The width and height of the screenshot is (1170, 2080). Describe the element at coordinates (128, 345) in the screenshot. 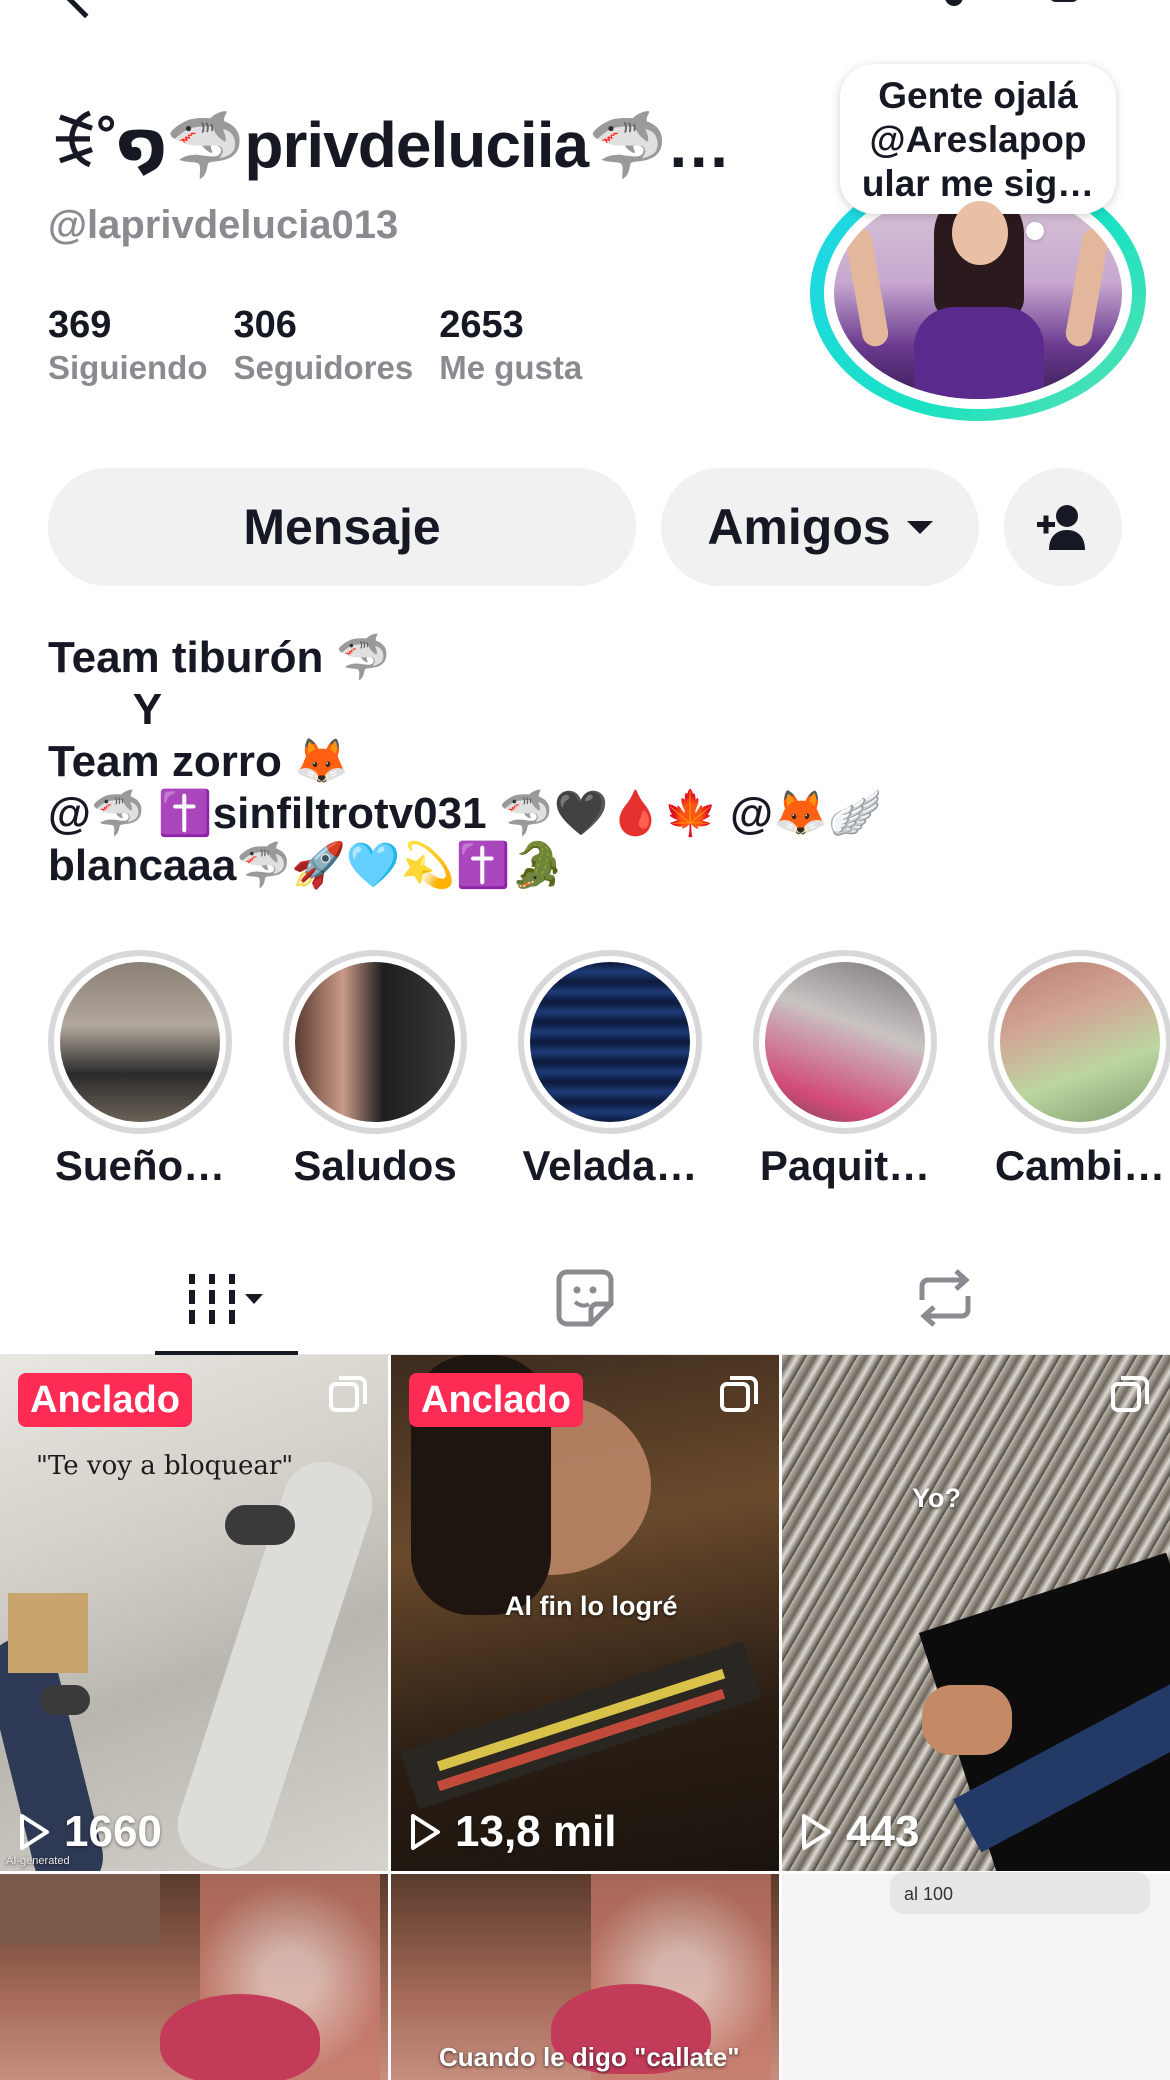

I see `stat-following: 369 Siguiendo` at that location.